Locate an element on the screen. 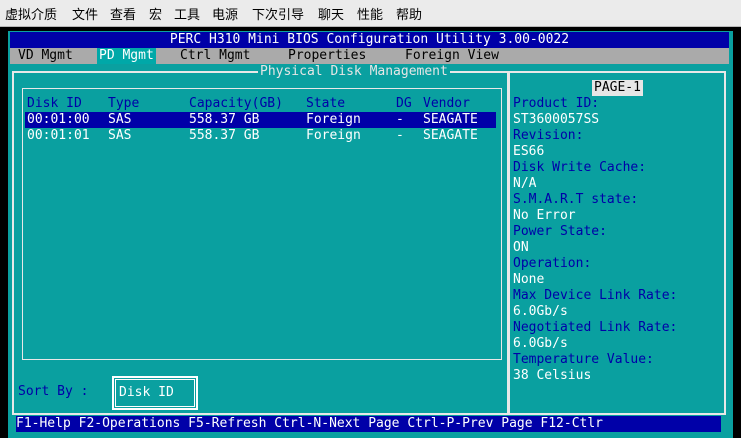  negotiated-link-rate-label: Negotiated Link Rate: is located at coordinates (595, 327).